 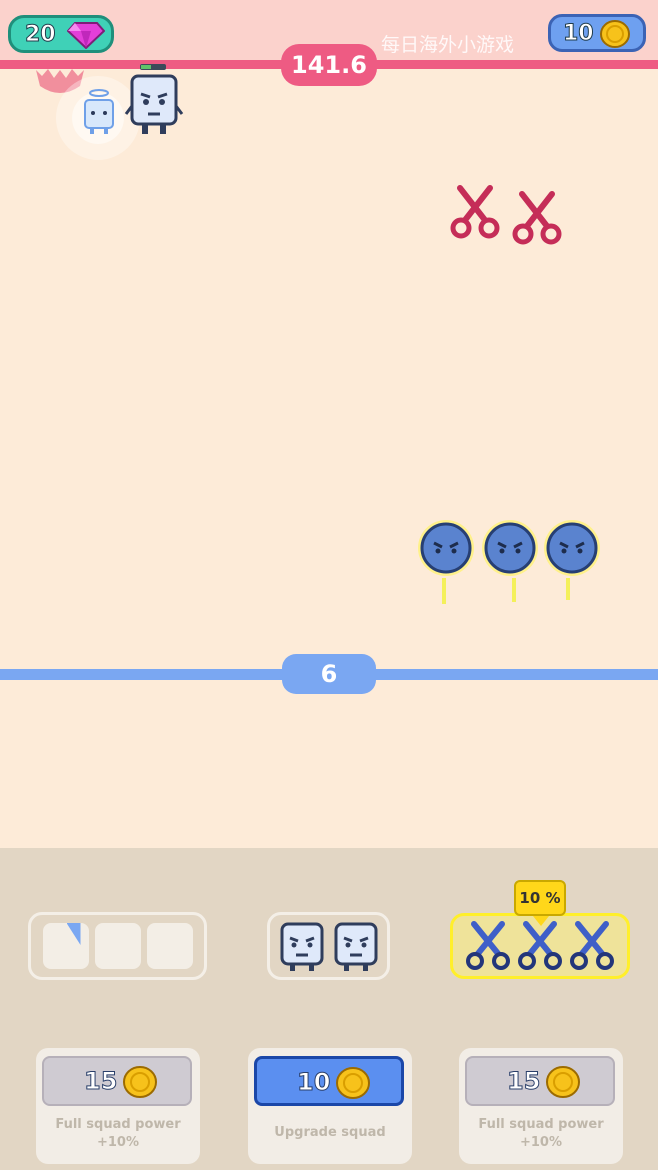 I want to click on upgrade-price-button: 10, so click(x=329, y=1081).